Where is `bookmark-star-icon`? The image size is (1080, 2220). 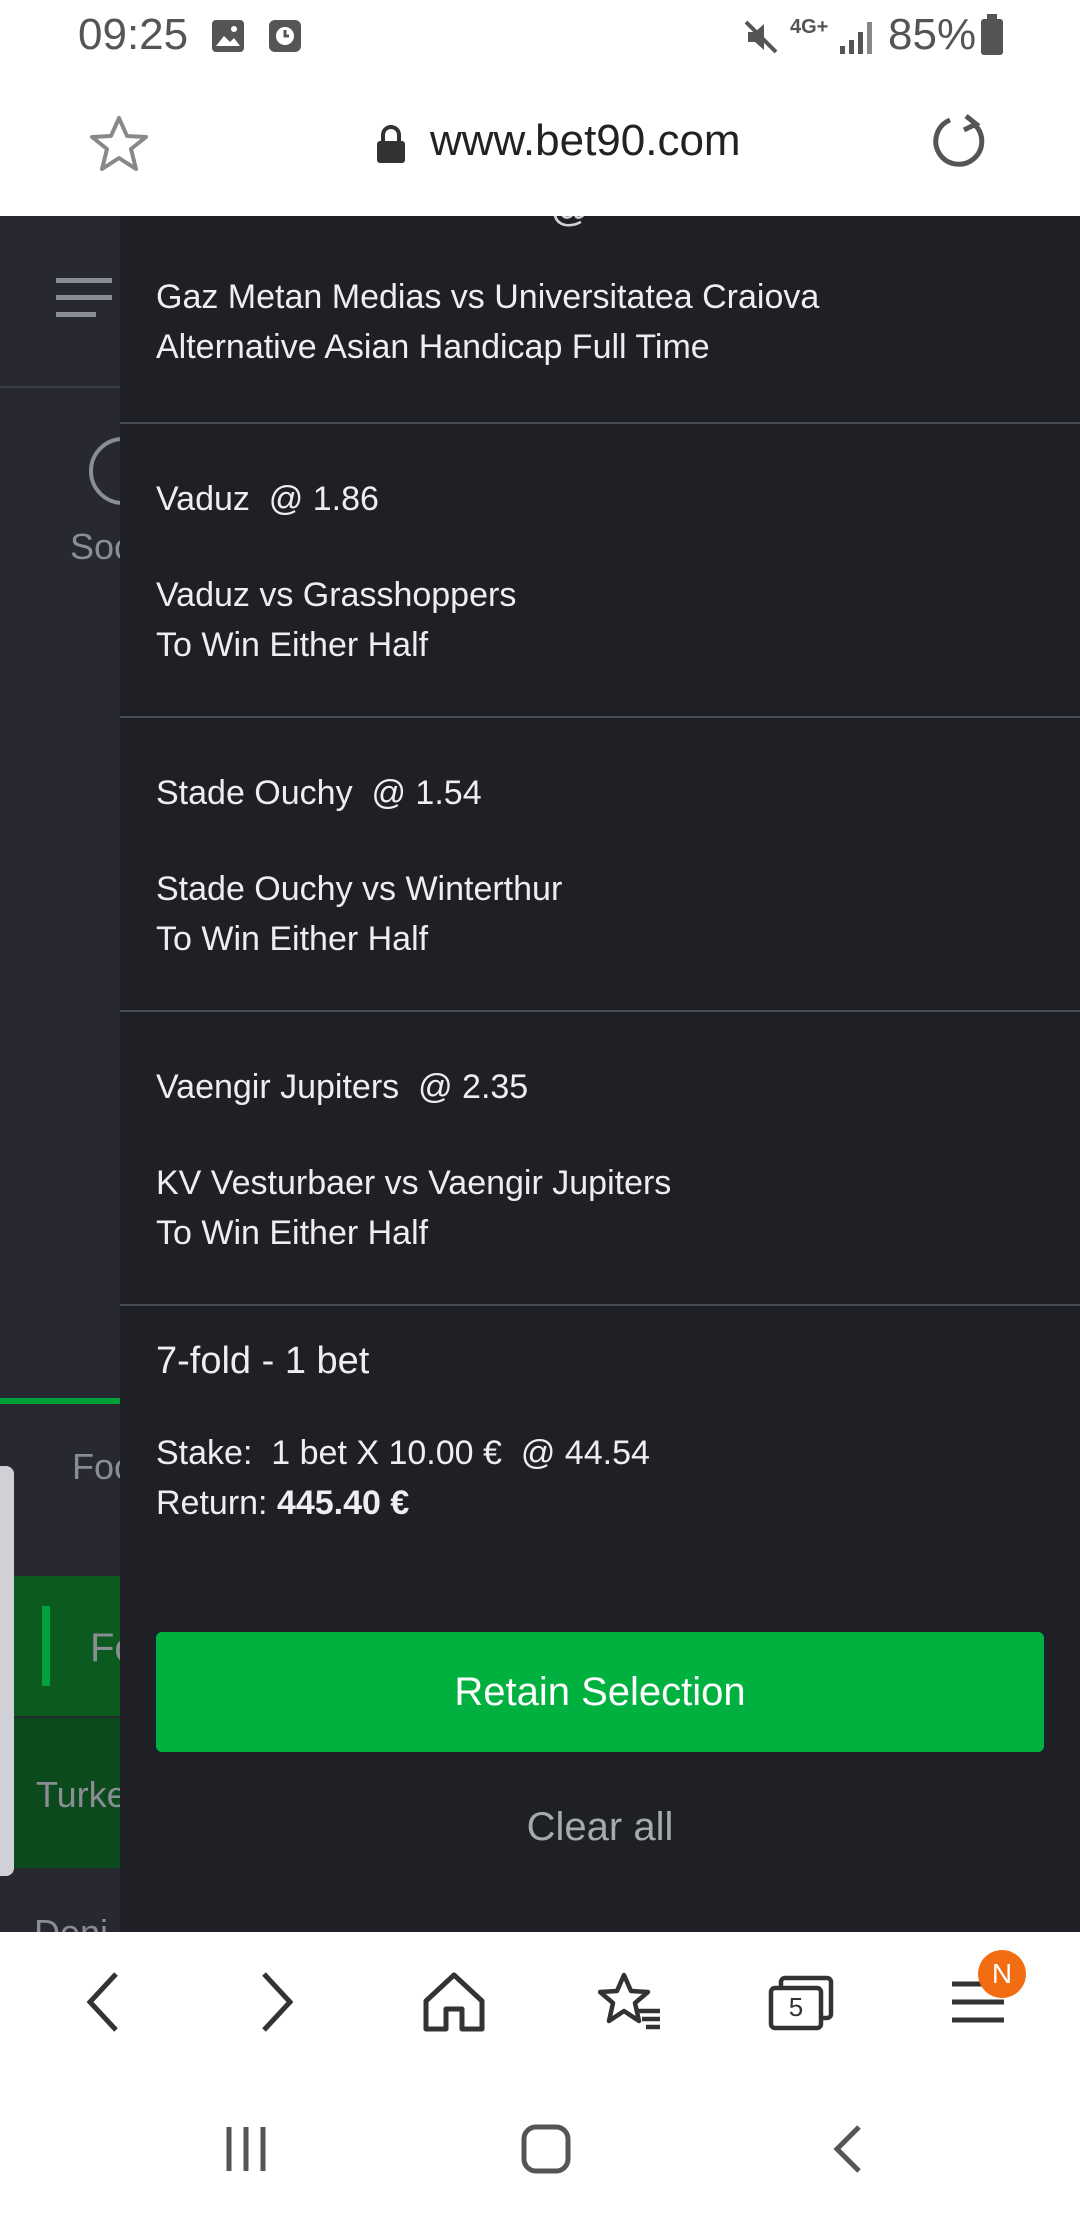 bookmark-star-icon is located at coordinates (119, 146).